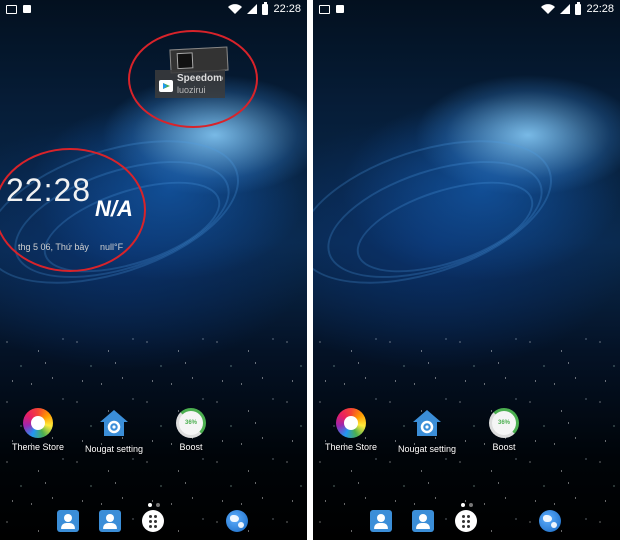 This screenshot has width=620, height=540. Describe the element at coordinates (53, 247) in the screenshot. I see `clock-date: thg 5 06, Thứ bảy` at that location.